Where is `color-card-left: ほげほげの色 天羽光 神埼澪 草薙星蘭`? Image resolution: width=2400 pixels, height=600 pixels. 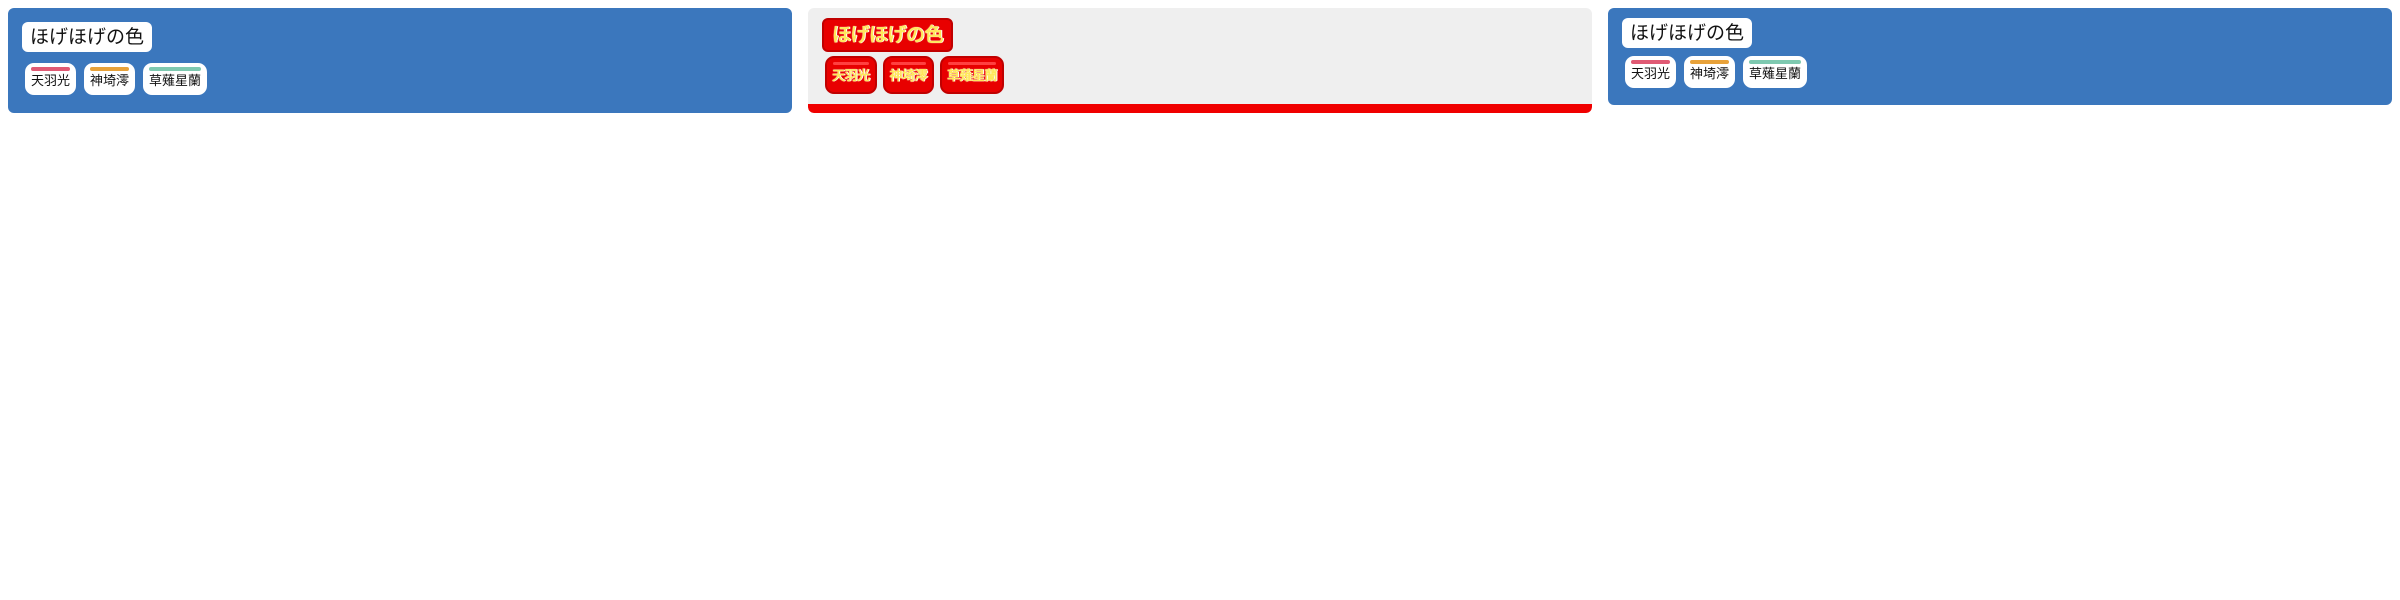 color-card-left: ほげほげの色 天羽光 神埼澪 草薙星蘭 is located at coordinates (400, 60).